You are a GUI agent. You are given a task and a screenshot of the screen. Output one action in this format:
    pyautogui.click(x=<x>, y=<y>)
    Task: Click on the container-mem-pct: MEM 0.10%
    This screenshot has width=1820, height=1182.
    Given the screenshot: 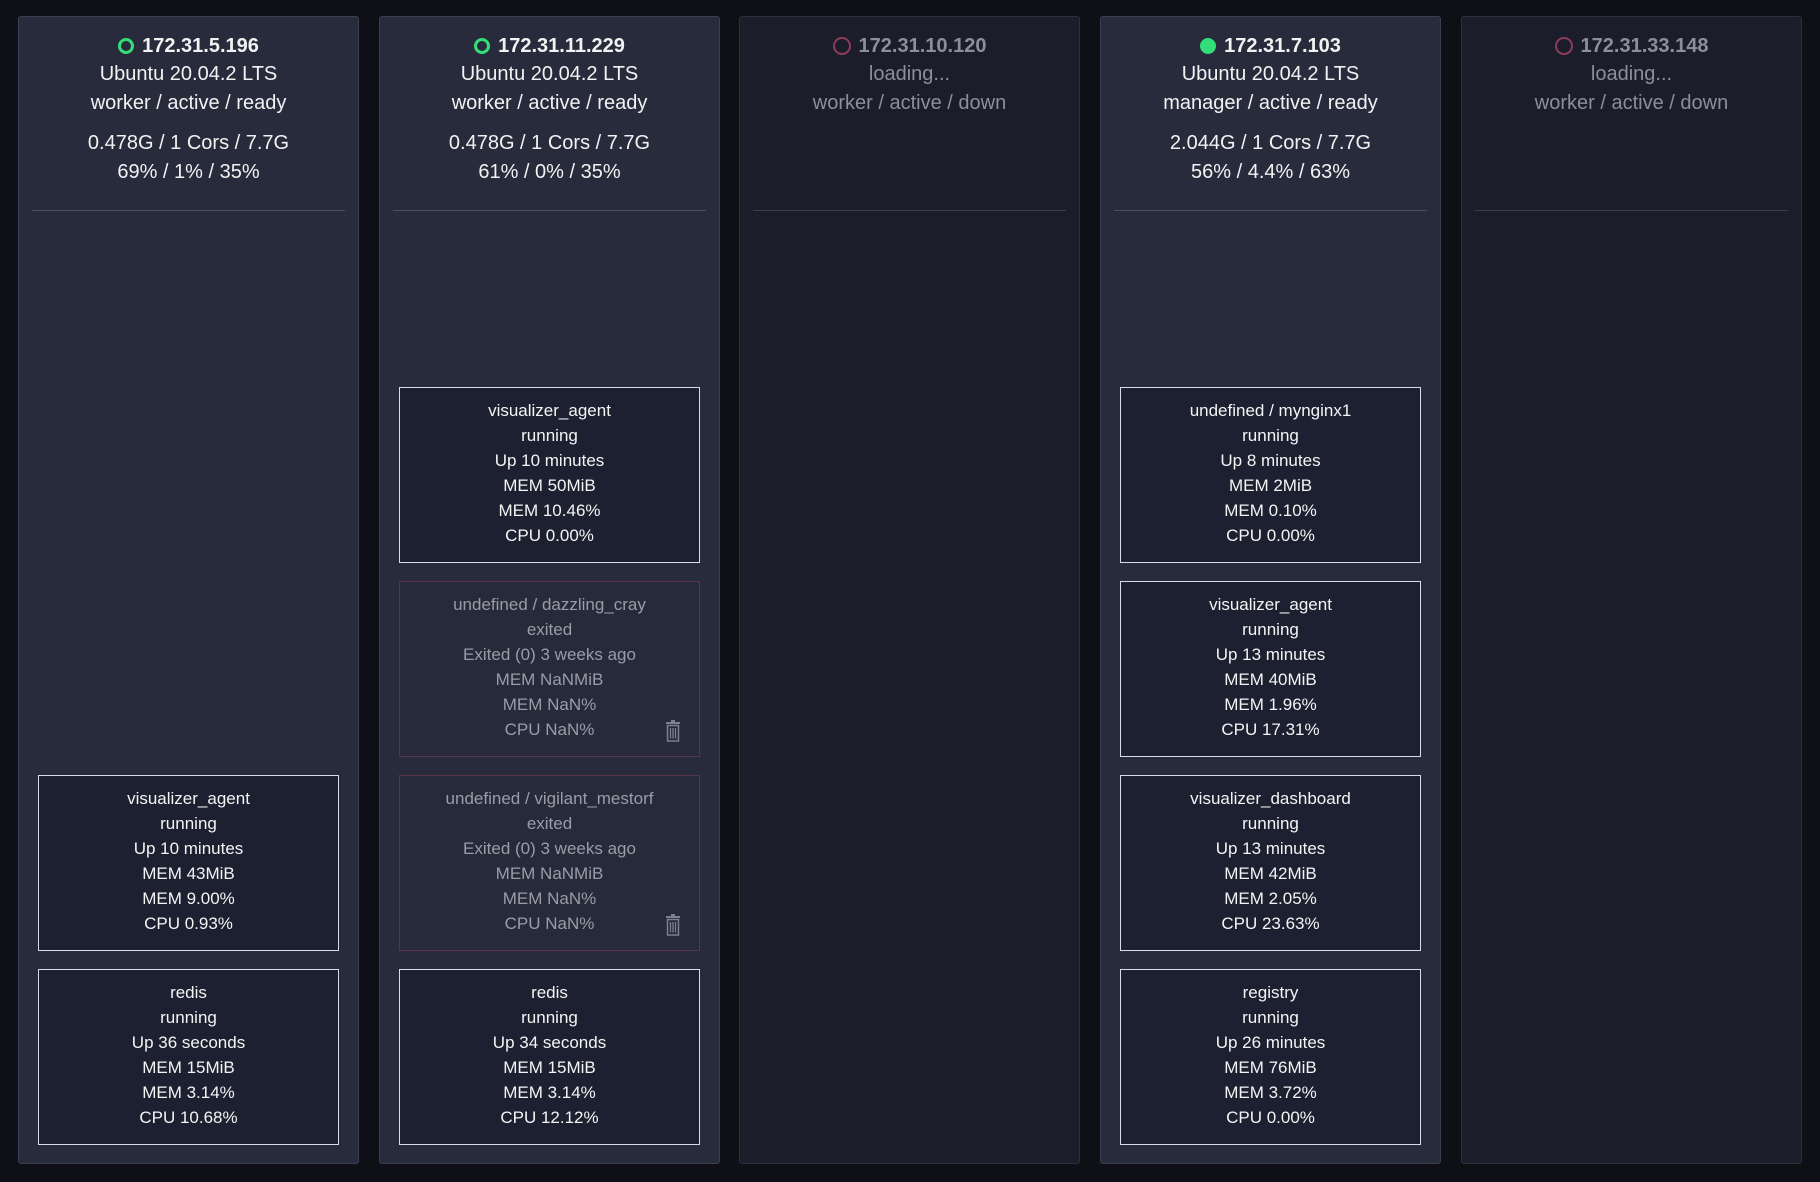 What is the action you would take?
    pyautogui.click(x=1270, y=510)
    